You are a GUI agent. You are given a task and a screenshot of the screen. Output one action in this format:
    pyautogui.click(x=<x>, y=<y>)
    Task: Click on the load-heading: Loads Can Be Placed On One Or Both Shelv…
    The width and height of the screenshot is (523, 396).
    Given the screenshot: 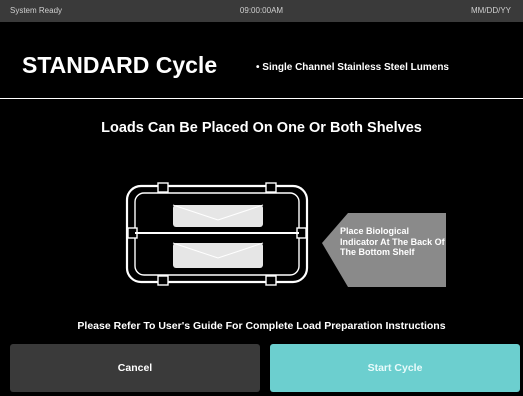 What is the action you would take?
    pyautogui.click(x=261, y=128)
    